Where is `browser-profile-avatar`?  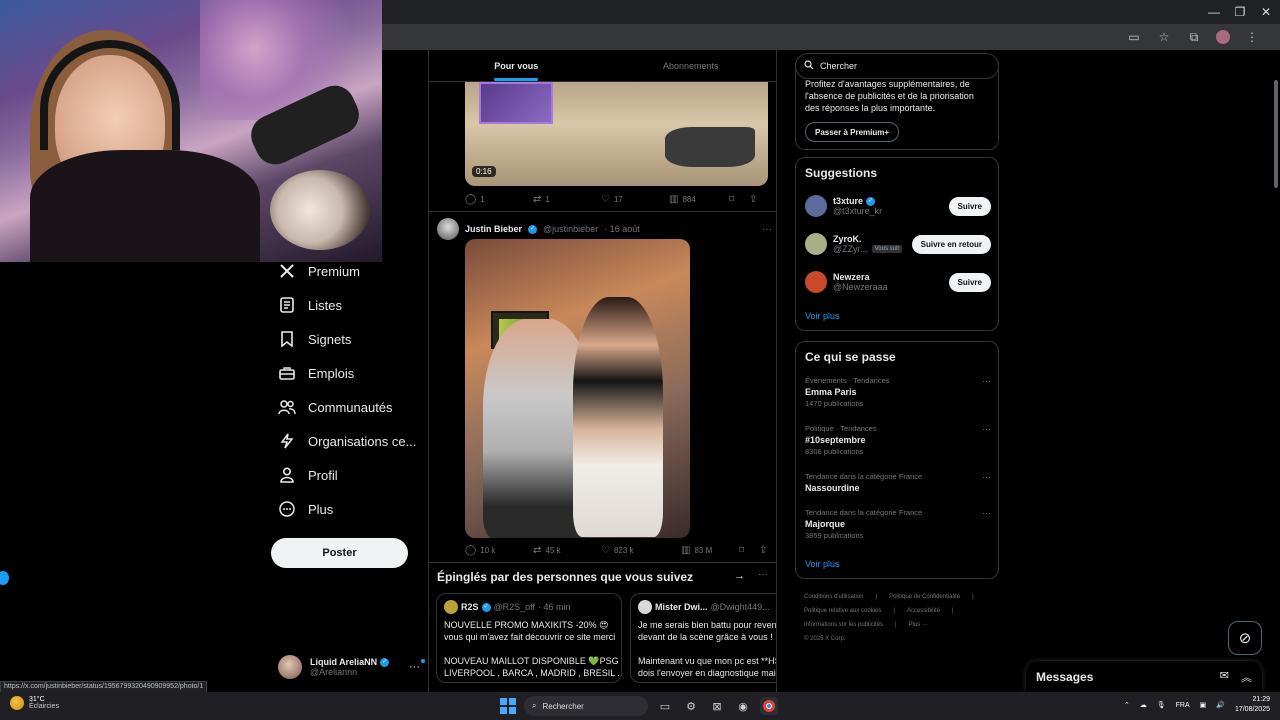
browser-profile-avatar is located at coordinates (1223, 37).